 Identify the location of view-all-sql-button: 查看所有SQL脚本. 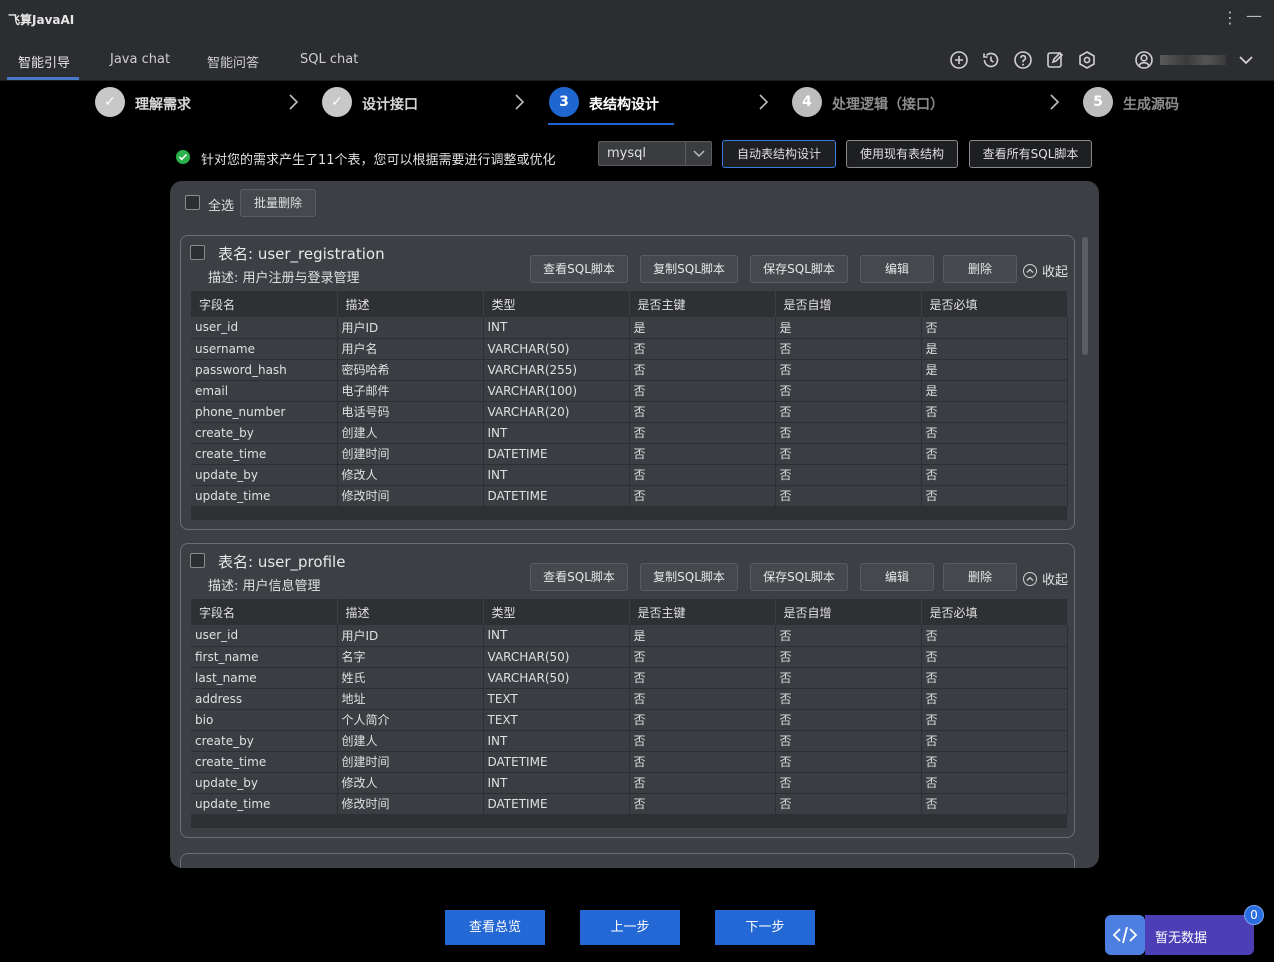
(1030, 154).